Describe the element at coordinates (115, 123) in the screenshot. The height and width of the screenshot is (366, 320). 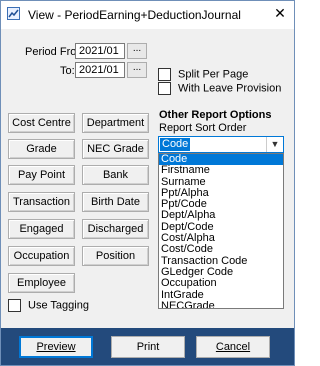
I see `department-button: Department` at that location.